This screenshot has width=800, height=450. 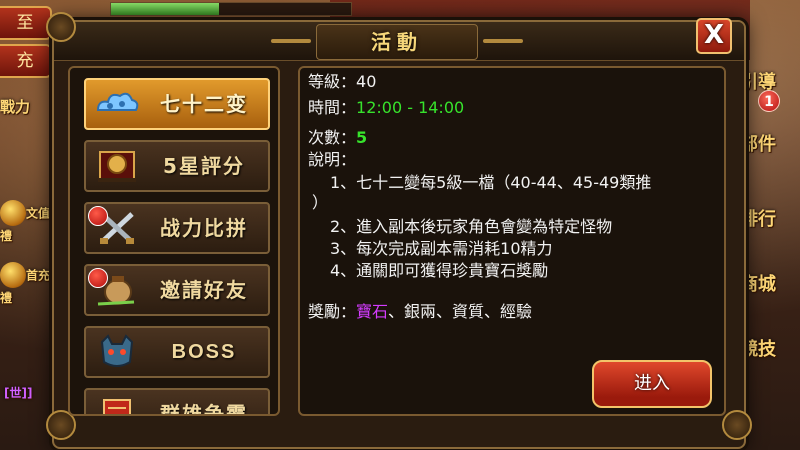 What do you see at coordinates (439, 270) in the screenshot?
I see `description-item: 4、通關即可獲得珍貴寶石獎勵` at bounding box center [439, 270].